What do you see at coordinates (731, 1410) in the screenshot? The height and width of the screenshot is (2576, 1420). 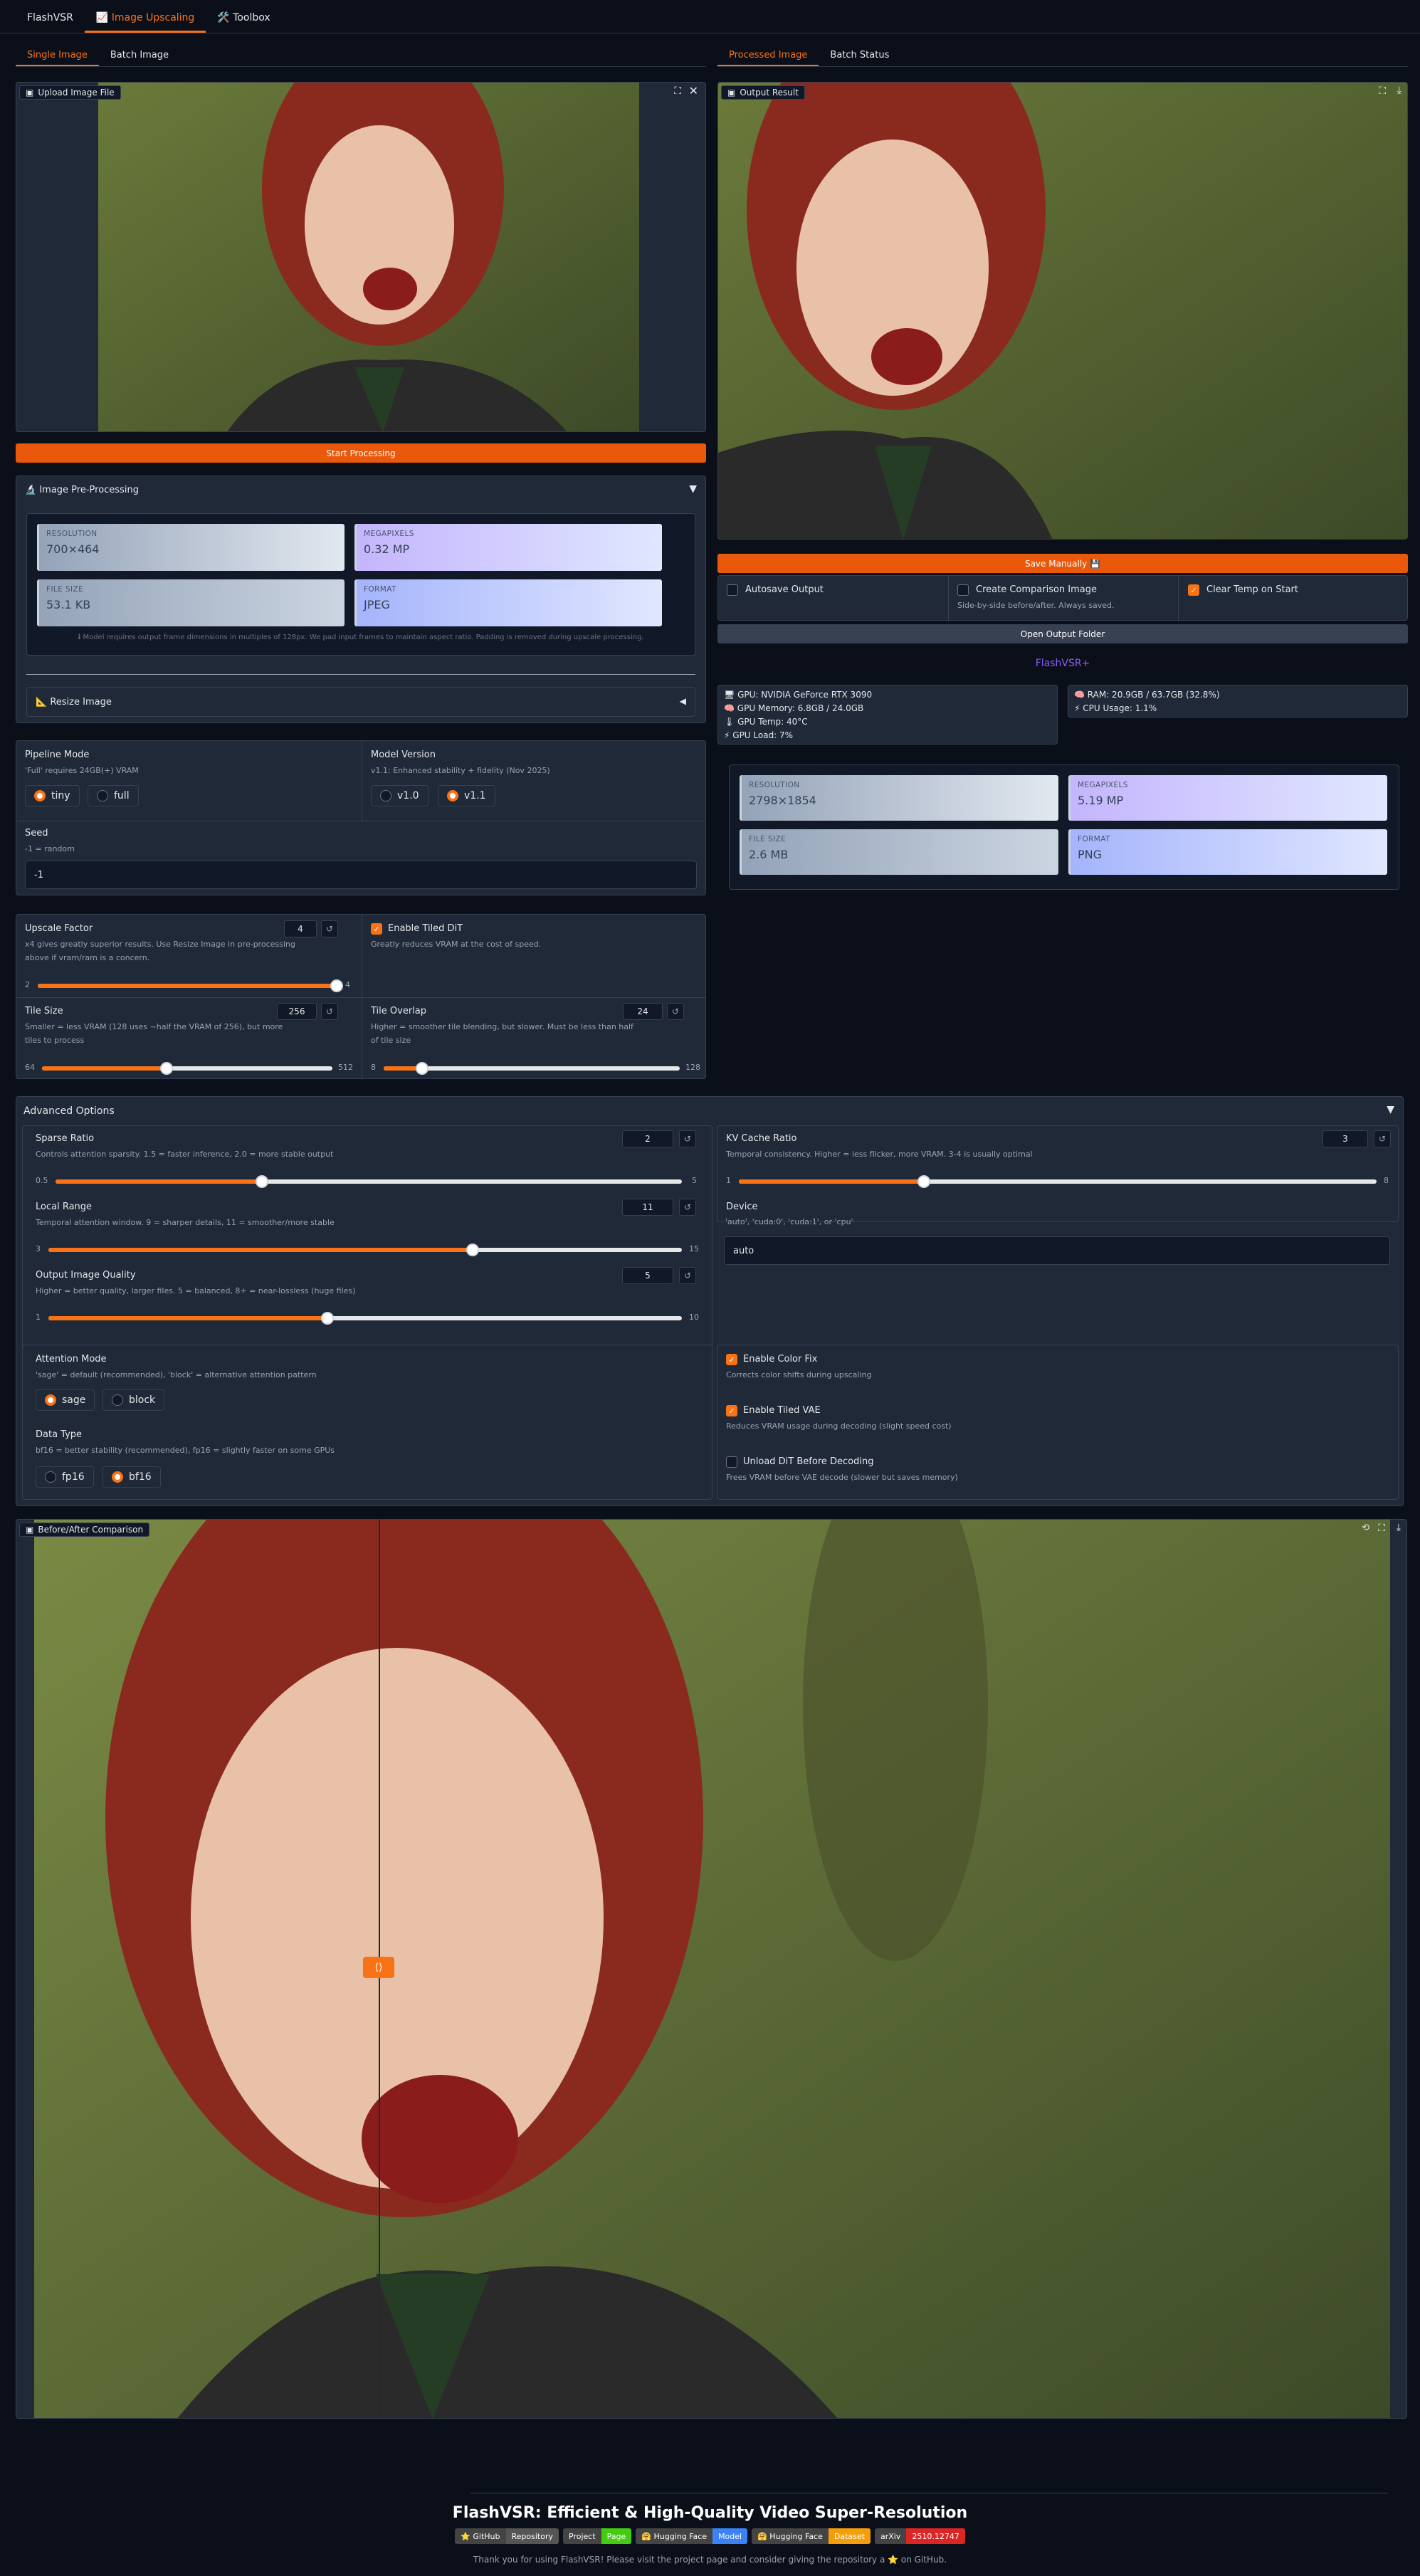 I see `tiled-vae-checkbox: ✓` at bounding box center [731, 1410].